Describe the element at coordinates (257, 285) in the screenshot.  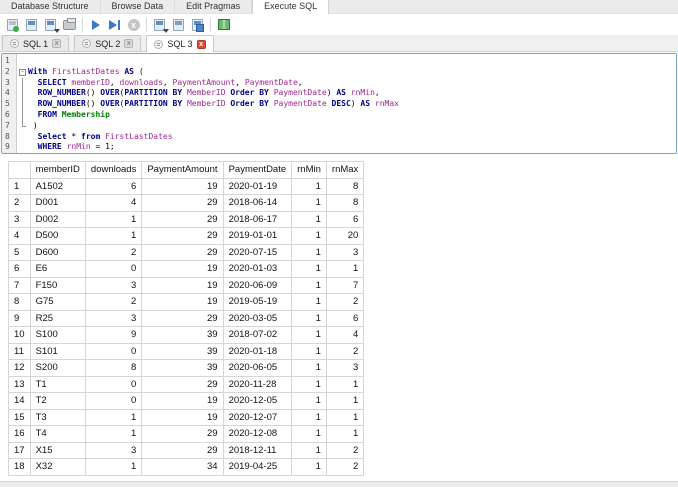
I see `cell-paymentdate: 2020-06-09` at that location.